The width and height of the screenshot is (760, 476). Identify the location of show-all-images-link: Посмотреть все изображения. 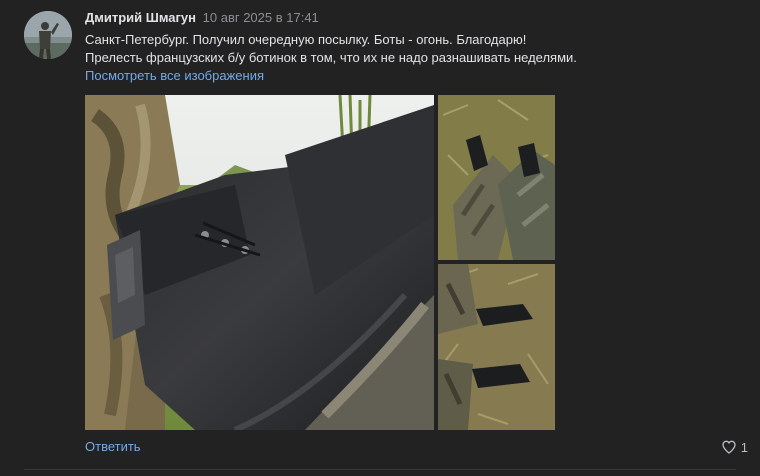
(174, 76).